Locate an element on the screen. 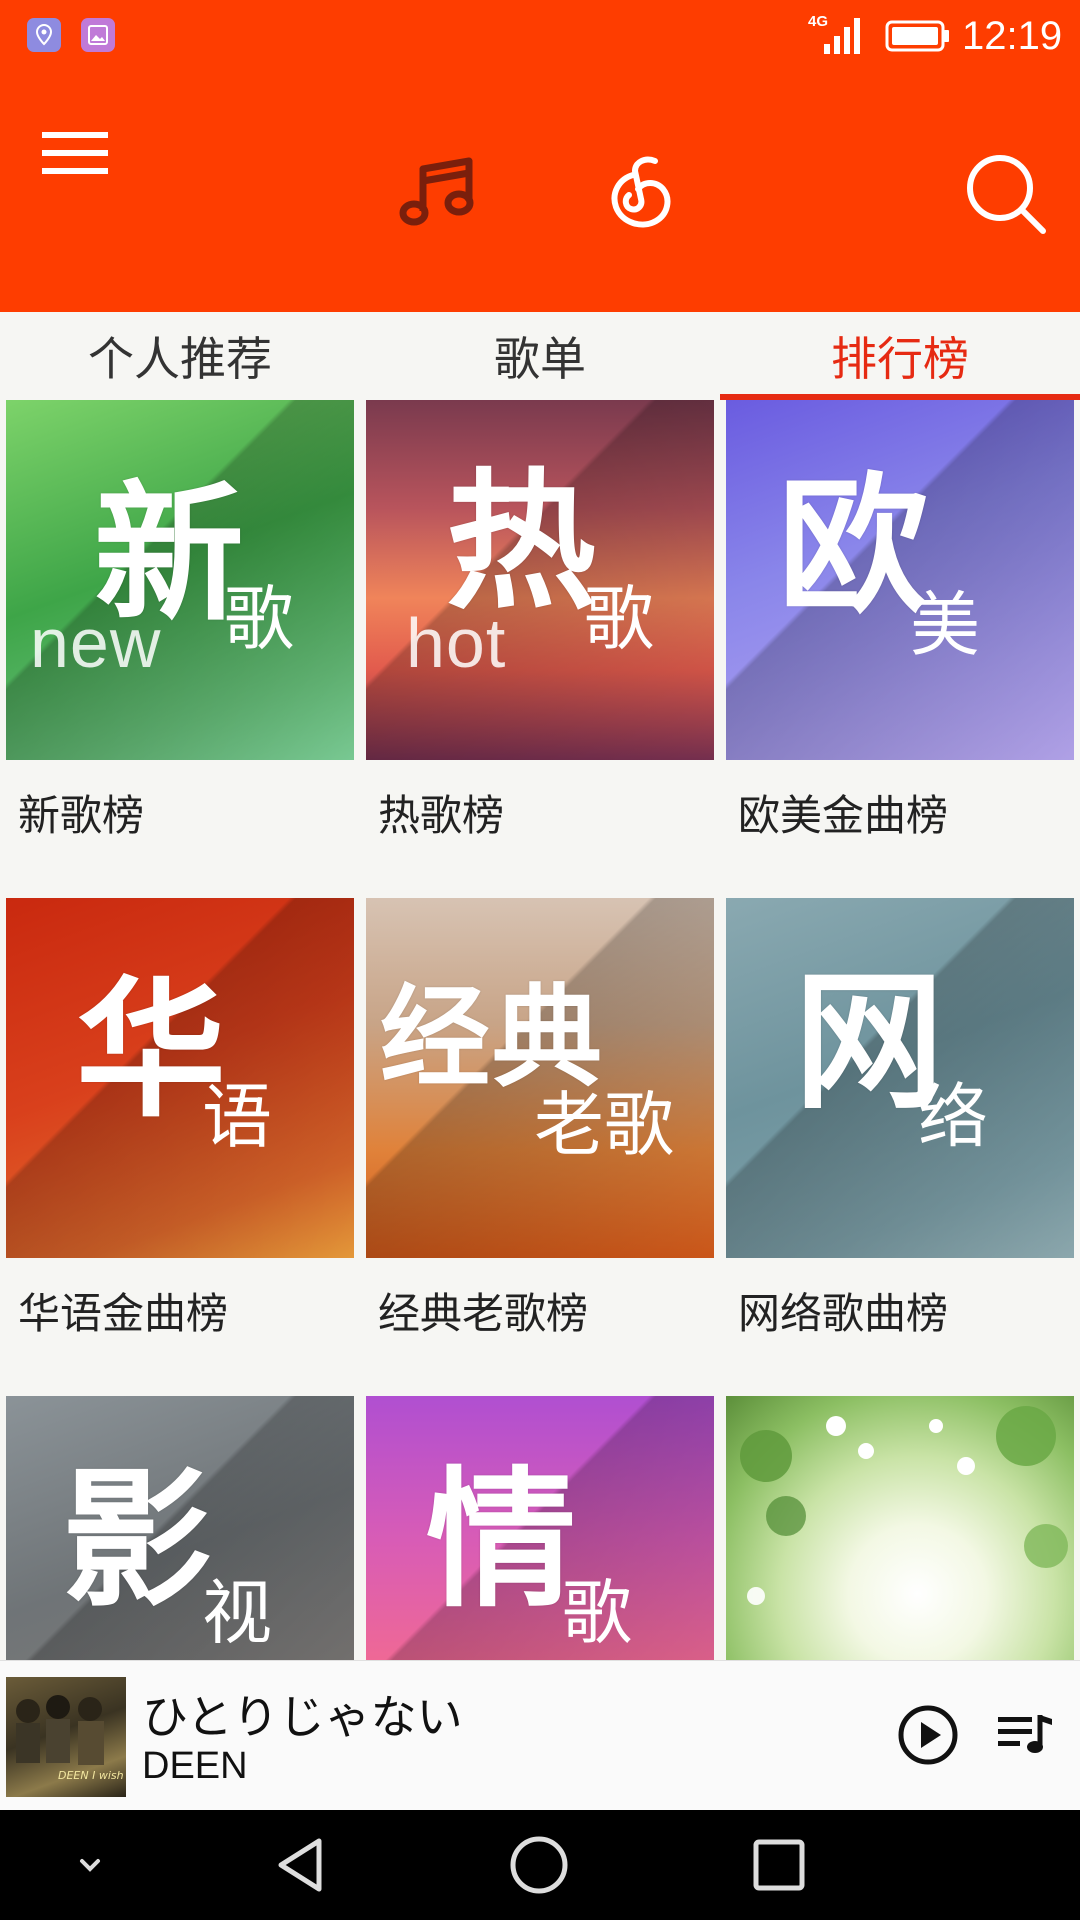  signal-icon: 4G is located at coordinates (838, 34).